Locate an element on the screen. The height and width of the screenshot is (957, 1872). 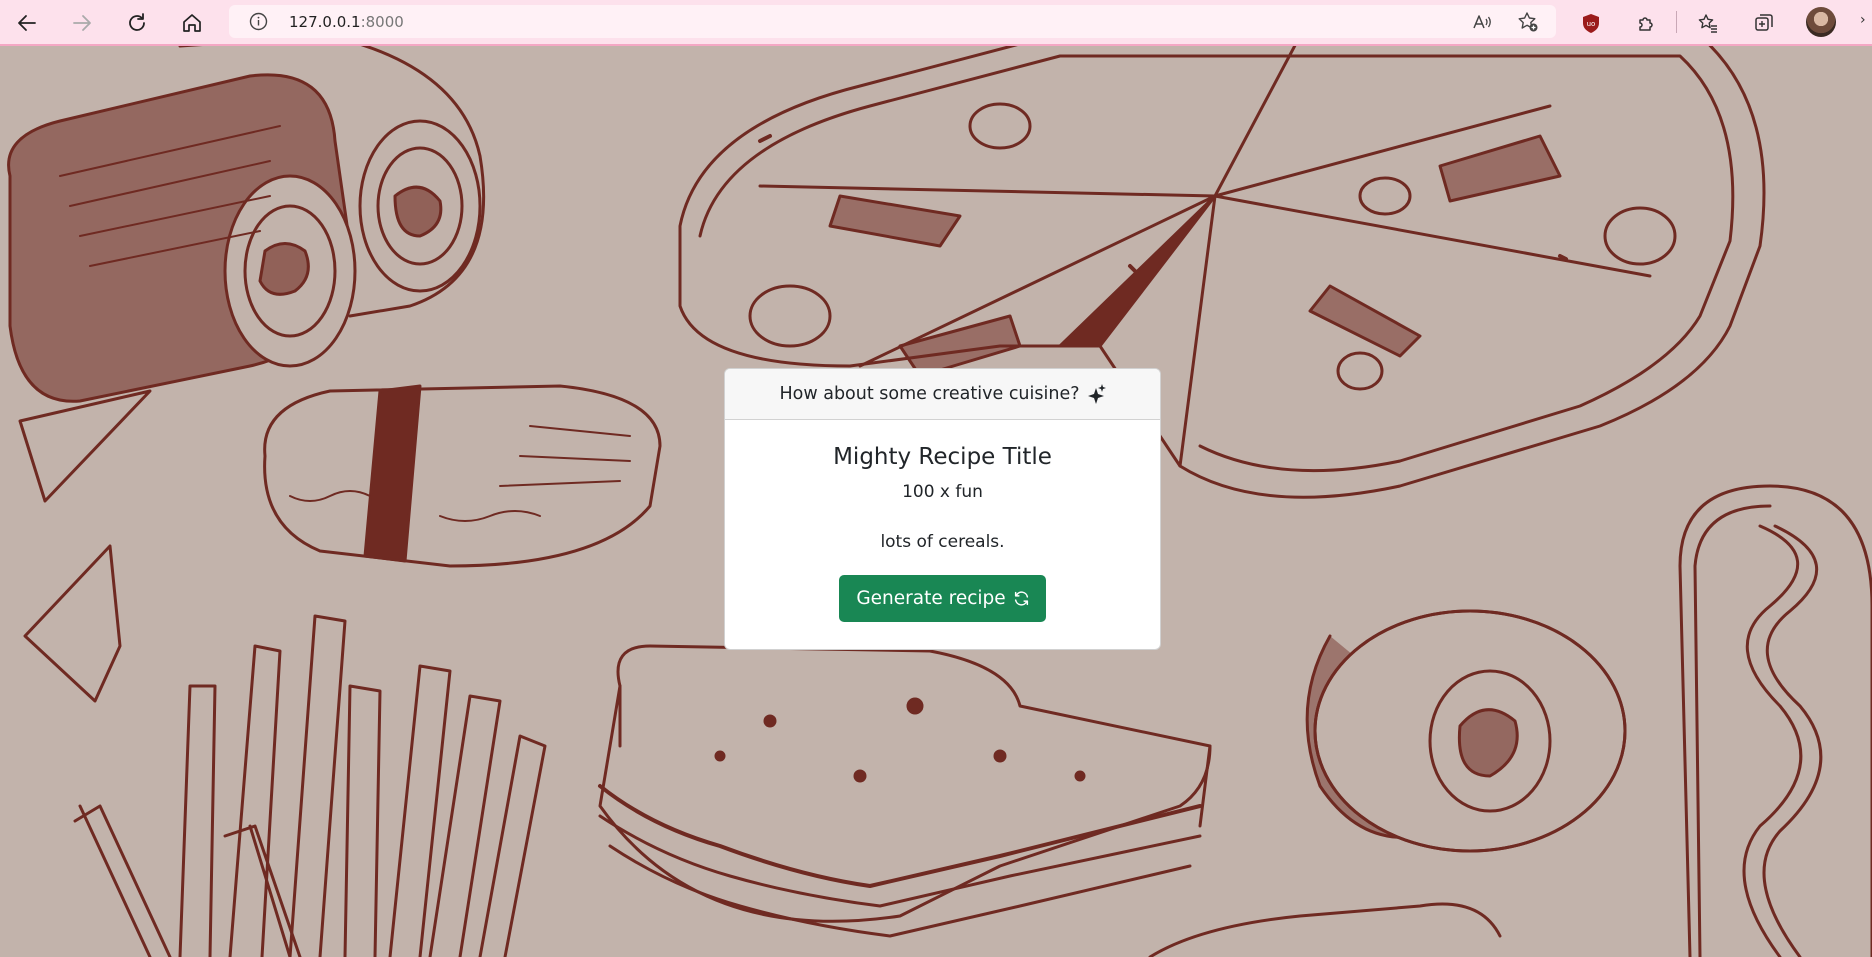
extensions-button is located at coordinates (1647, 23).